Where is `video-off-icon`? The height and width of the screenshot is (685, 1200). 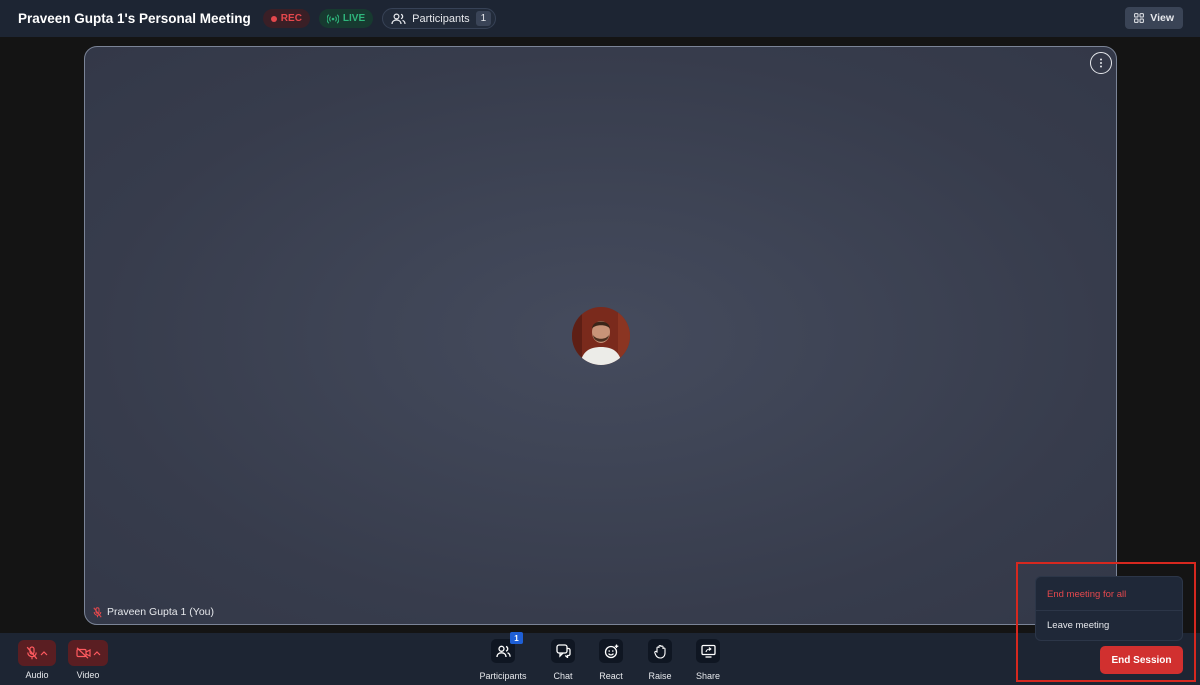
video-off-icon is located at coordinates (83, 653).